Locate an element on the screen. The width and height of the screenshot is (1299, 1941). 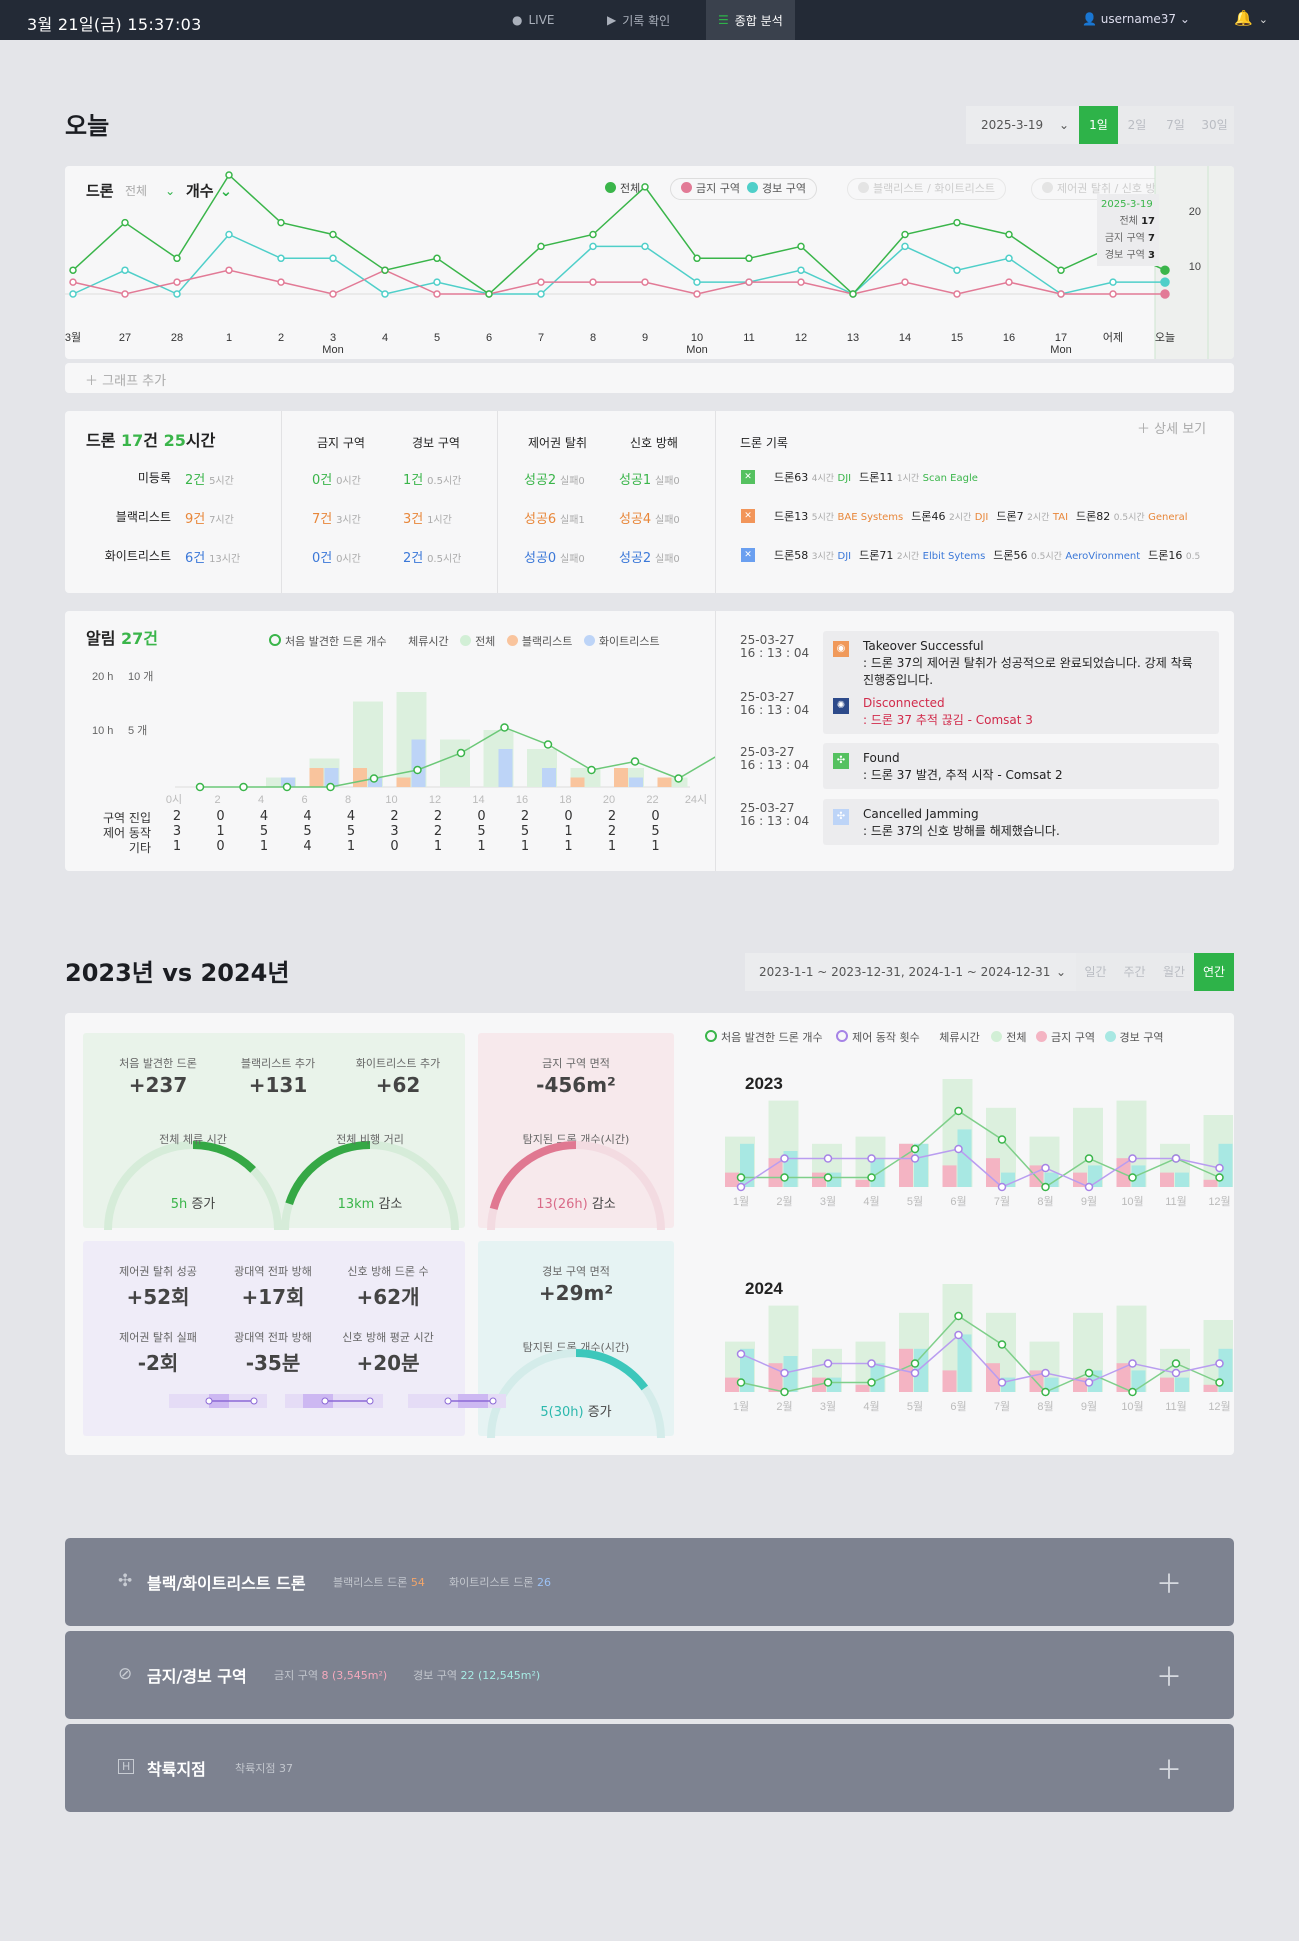
x-tick: 1월 is located at coordinates (741, 1201).